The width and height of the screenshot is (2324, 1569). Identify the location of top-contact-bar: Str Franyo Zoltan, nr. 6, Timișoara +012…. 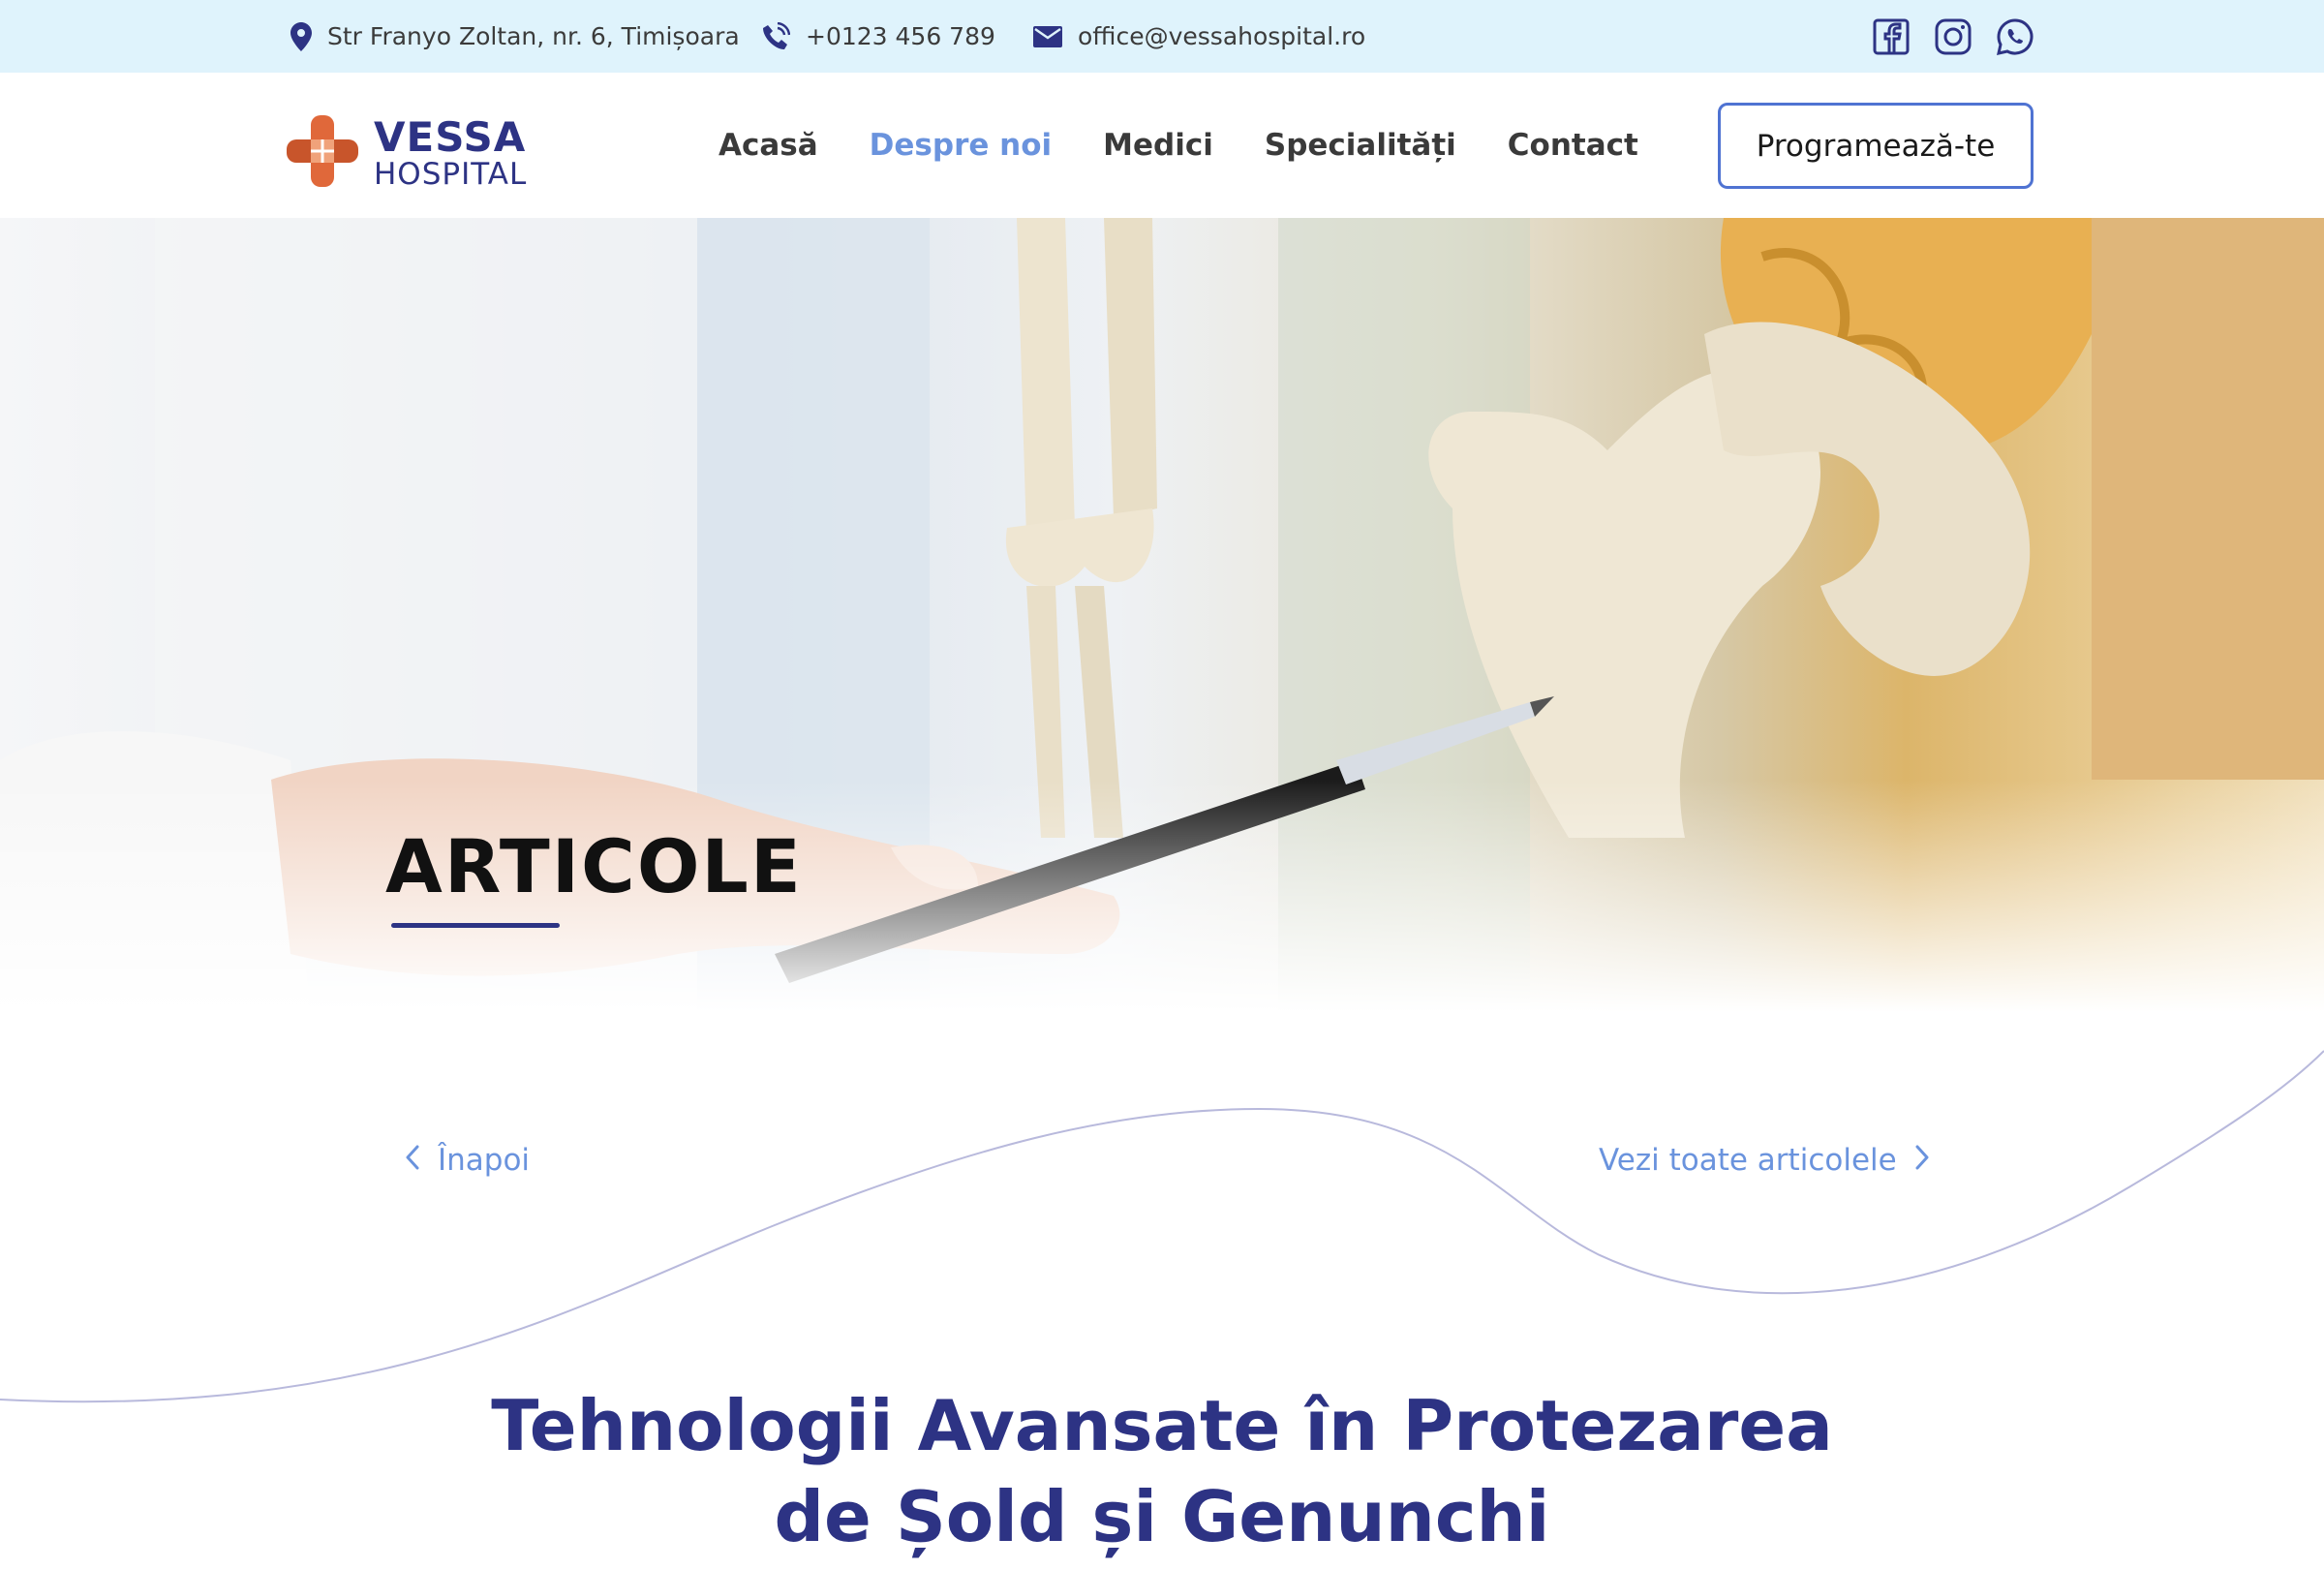
(1162, 36).